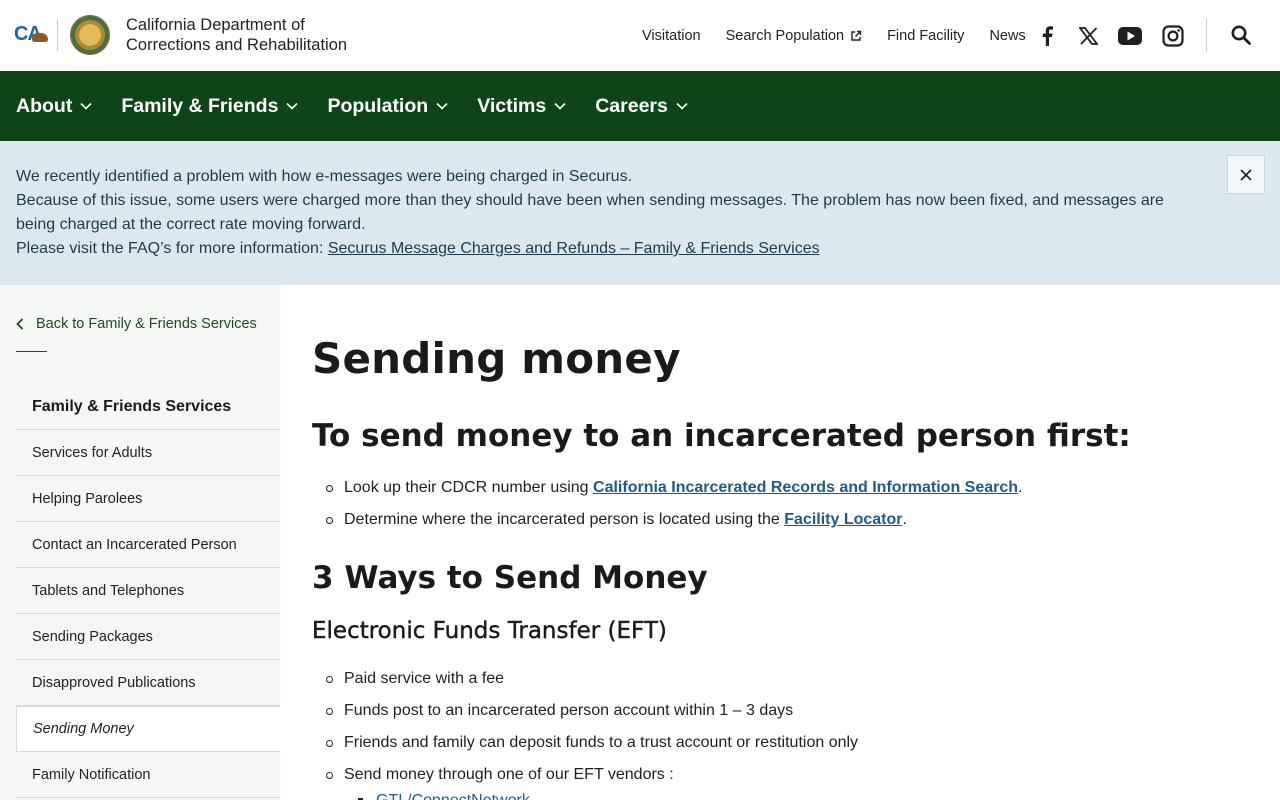 The height and width of the screenshot is (800, 1280). Describe the element at coordinates (785, 36) in the screenshot. I see `utility-link-label: Search Population` at that location.